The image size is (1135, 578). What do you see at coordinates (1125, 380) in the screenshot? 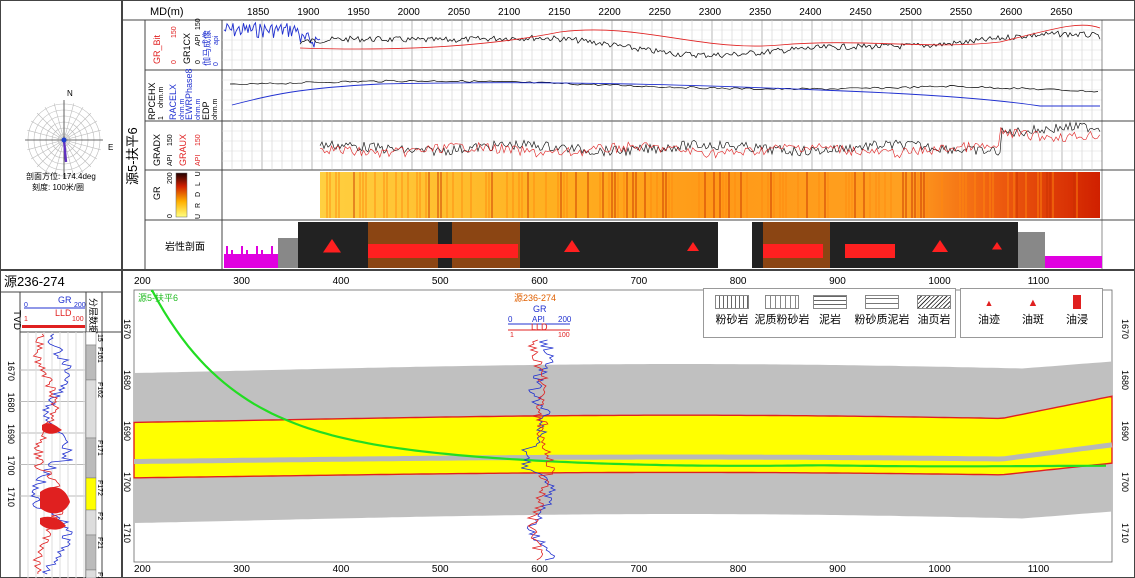
I see `y-tick-label-right: 1680` at bounding box center [1125, 380].